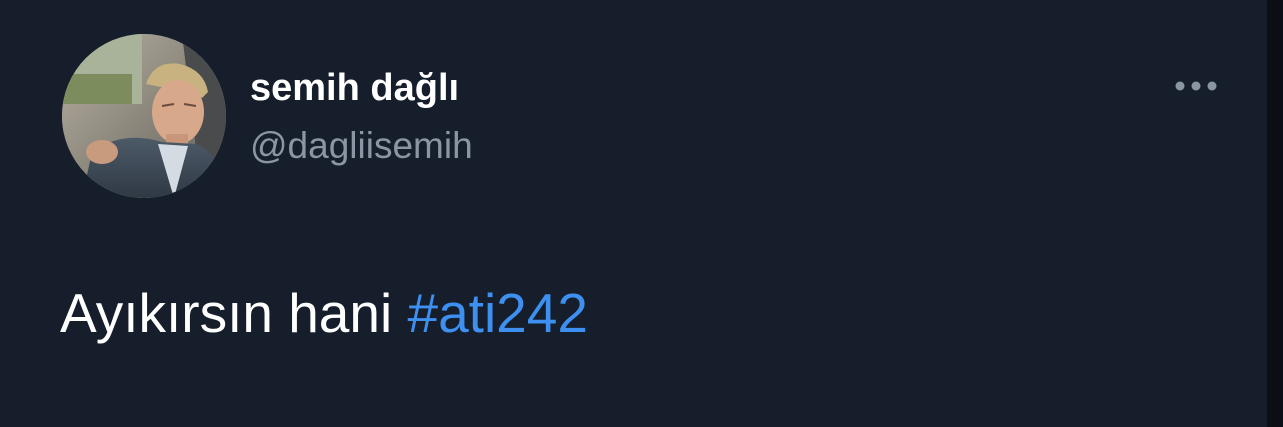 The height and width of the screenshot is (427, 1283). I want to click on more-horizontal-icon, so click(1196, 86).